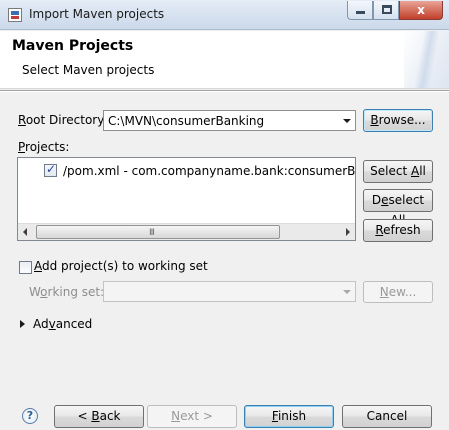  I want to click on working-set-label: Working set:, so click(67, 292).